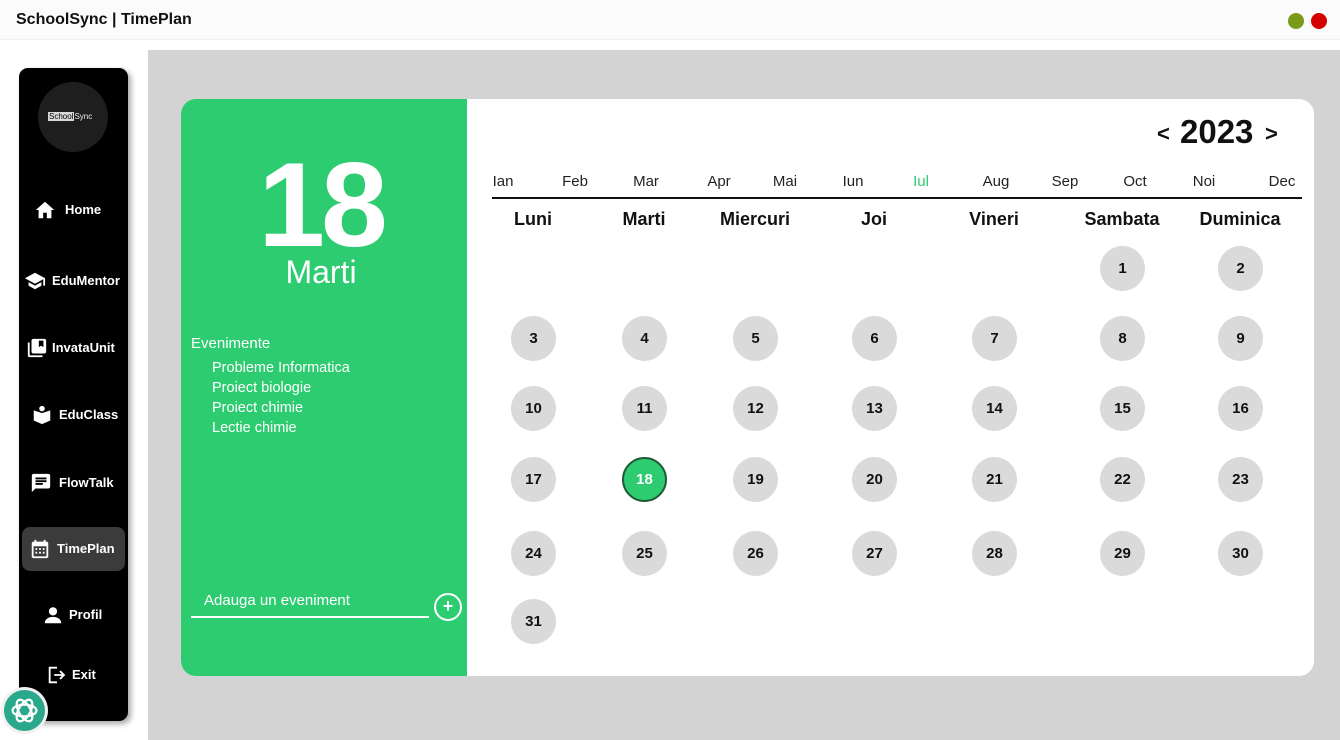 Image resolution: width=1340 pixels, height=740 pixels. Describe the element at coordinates (83, 209) in the screenshot. I see `sidebar-item-label: Home` at that location.